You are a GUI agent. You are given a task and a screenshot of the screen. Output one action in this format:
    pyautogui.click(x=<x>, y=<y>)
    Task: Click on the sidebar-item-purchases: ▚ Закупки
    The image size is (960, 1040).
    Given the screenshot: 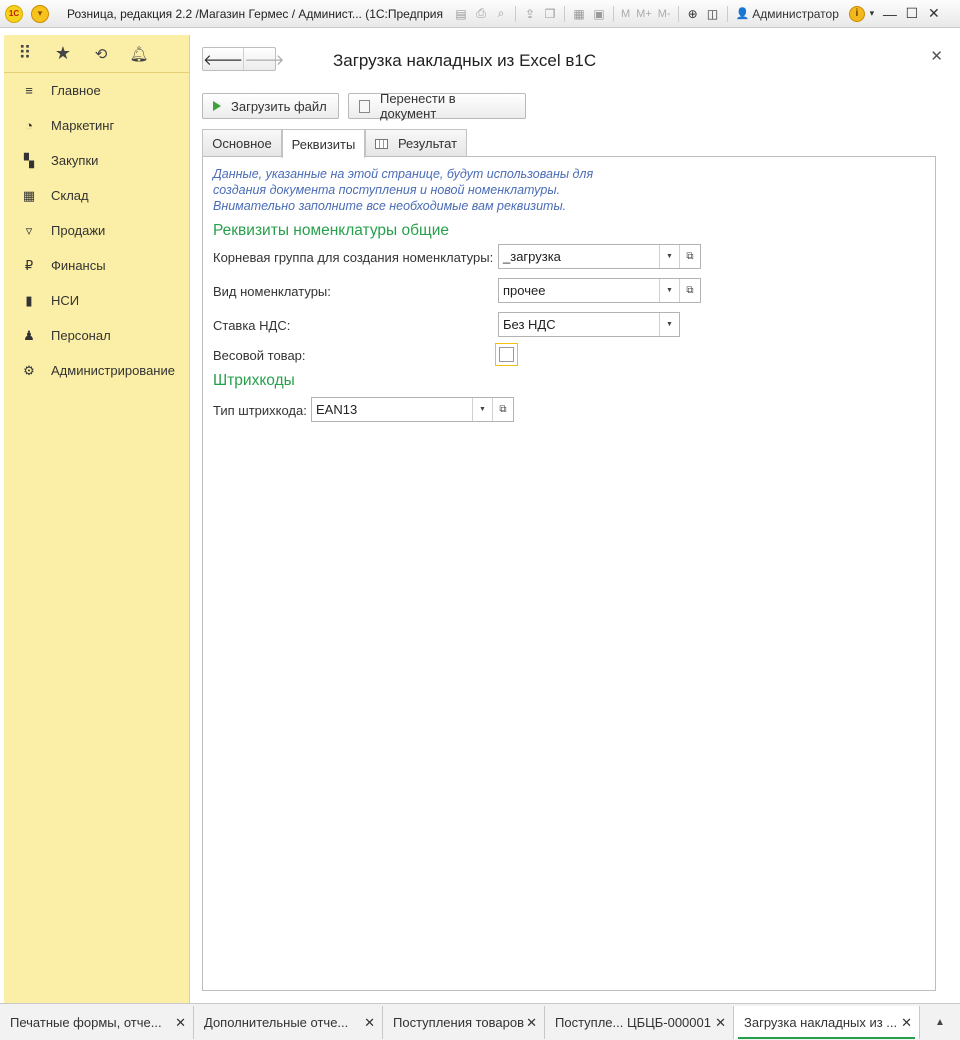 What is the action you would take?
    pyautogui.click(x=96, y=160)
    